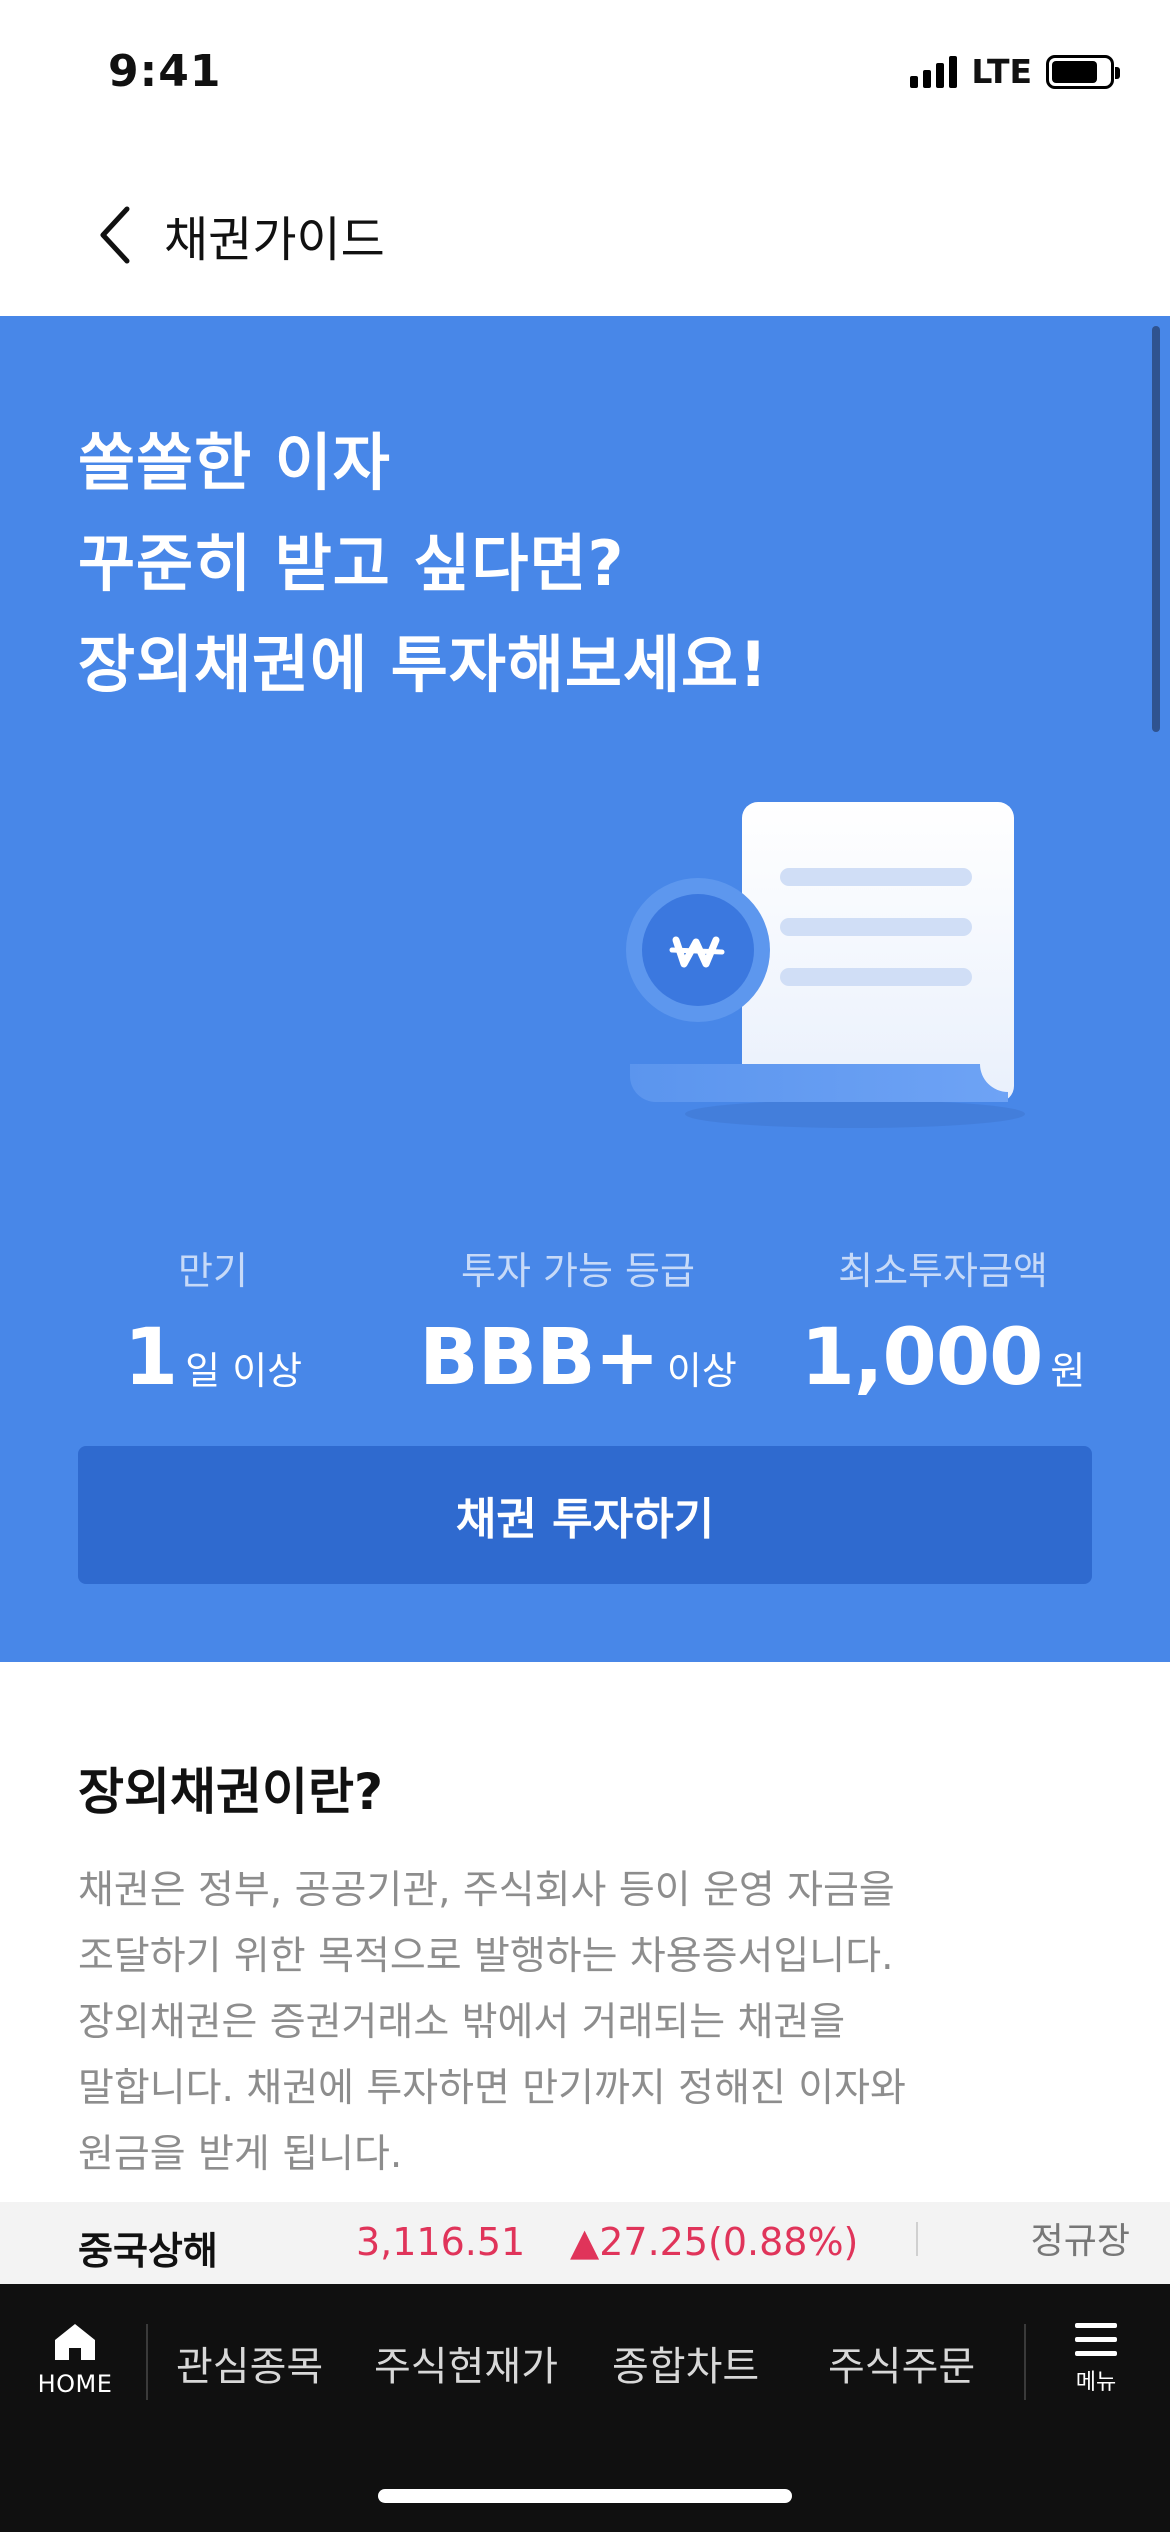 This screenshot has height=2532, width=1170. What do you see at coordinates (578, 1271) in the screenshot?
I see `stat-label: 투자 가능 등급` at bounding box center [578, 1271].